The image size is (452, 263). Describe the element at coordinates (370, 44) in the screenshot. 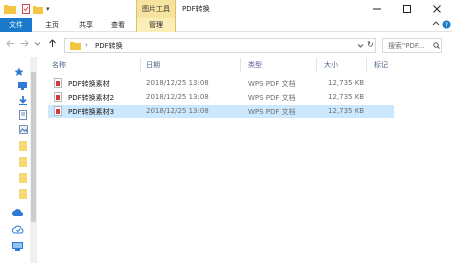

I see `refresh-icon: ↻` at that location.